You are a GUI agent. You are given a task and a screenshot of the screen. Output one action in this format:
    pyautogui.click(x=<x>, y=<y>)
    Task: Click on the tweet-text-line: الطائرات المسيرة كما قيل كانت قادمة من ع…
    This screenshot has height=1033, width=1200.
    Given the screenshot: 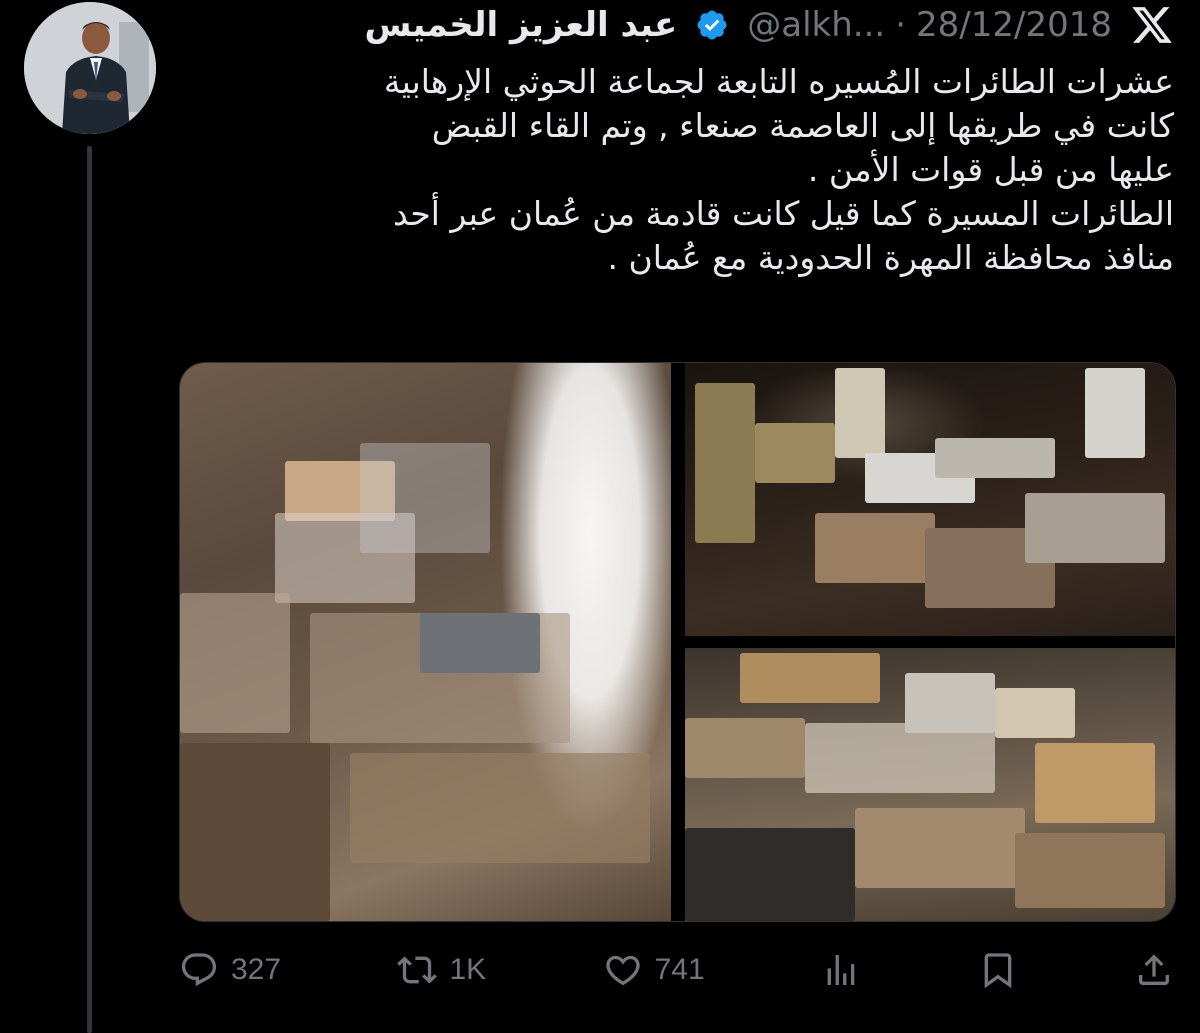 What is the action you would take?
    pyautogui.click(x=783, y=213)
    